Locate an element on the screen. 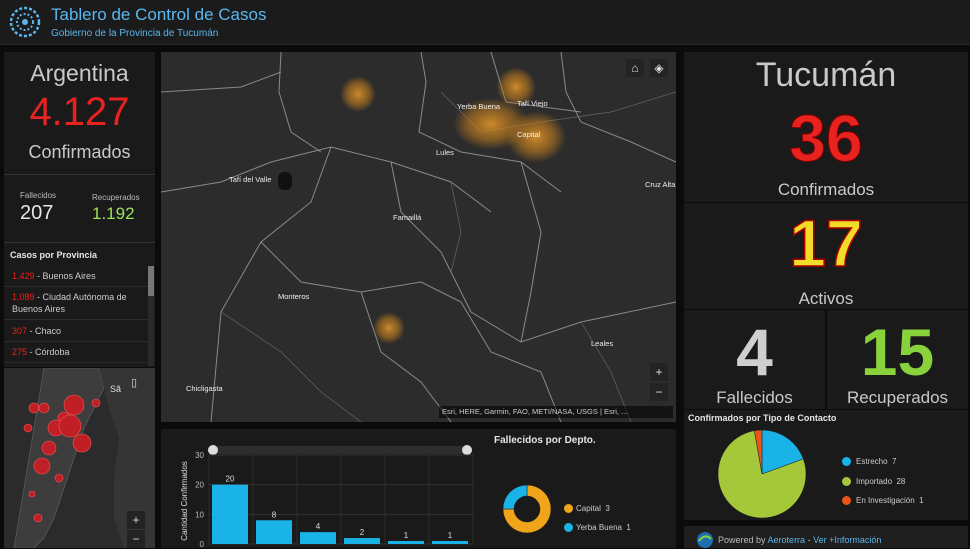 Image resolution: width=970 pixels, height=549 pixels. scrollbar-thumb is located at coordinates (151, 281).